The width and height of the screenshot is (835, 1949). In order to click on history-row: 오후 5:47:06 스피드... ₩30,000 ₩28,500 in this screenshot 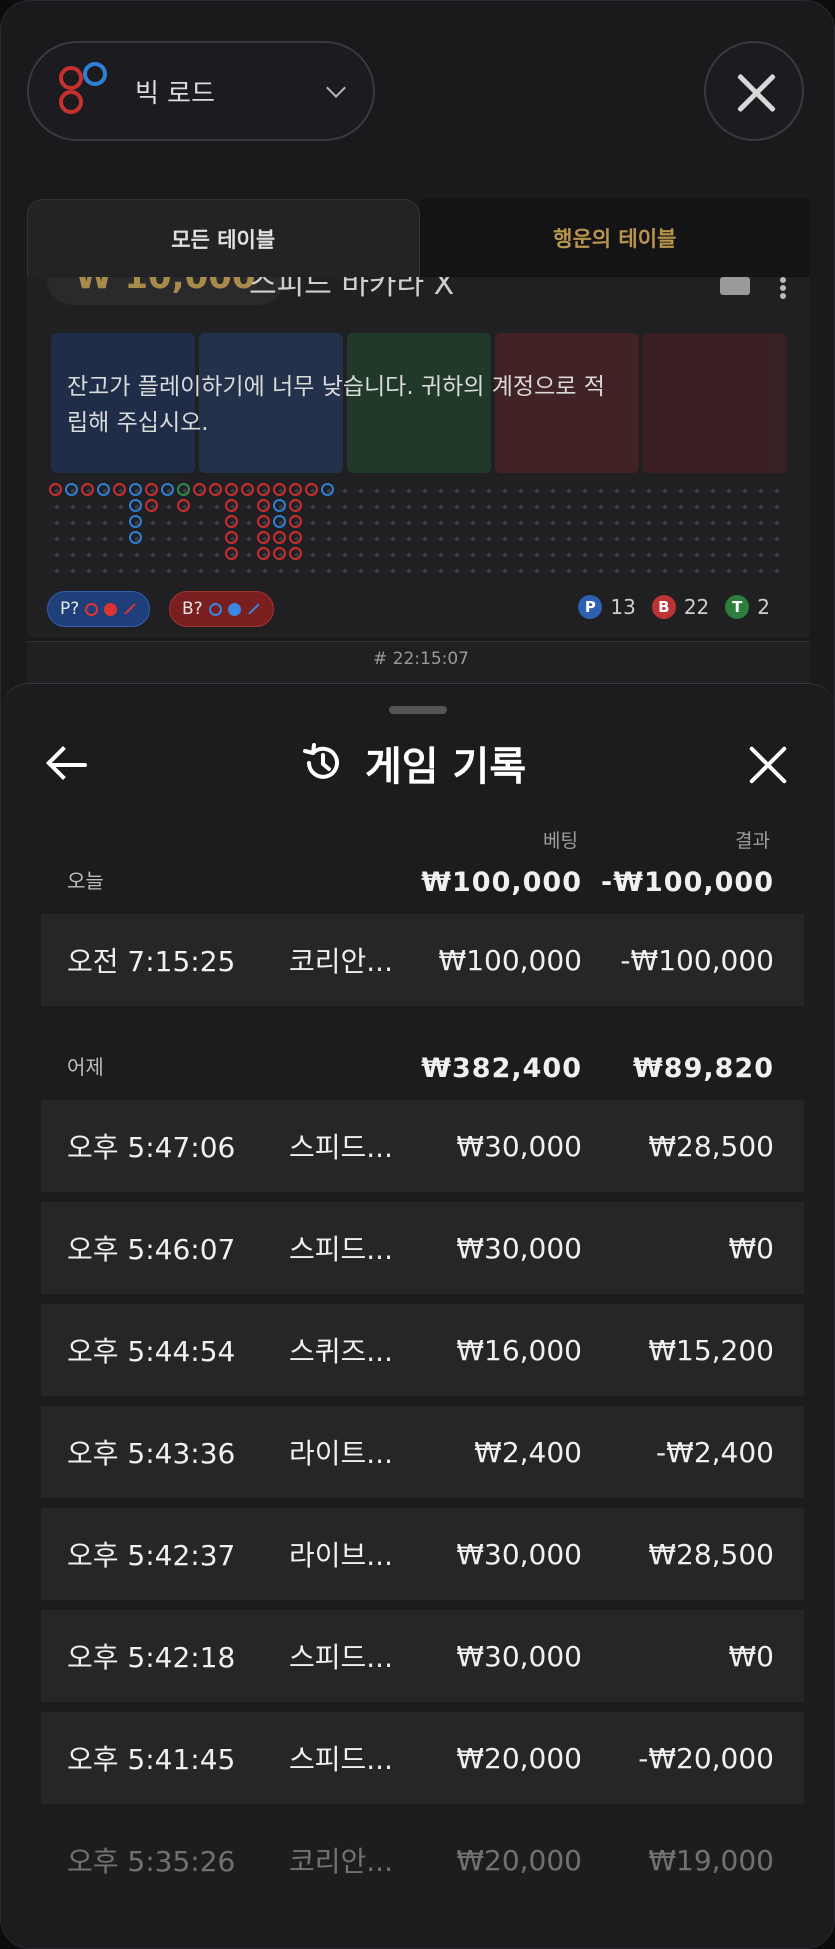, I will do `click(422, 1146)`.